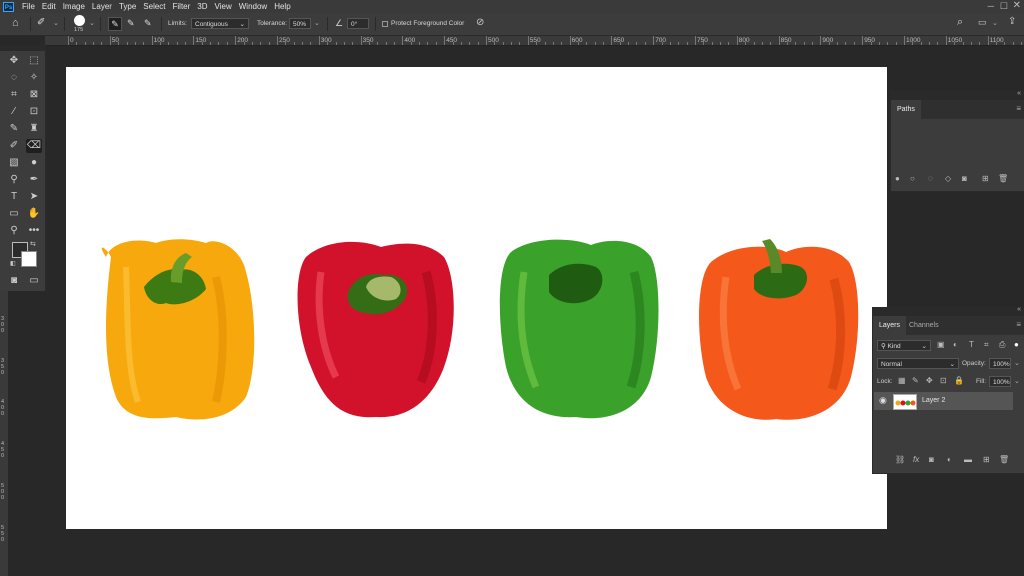 The image size is (1024, 576). What do you see at coordinates (34, 112) in the screenshot?
I see `spot-healing-tool-icon: ⊡` at bounding box center [34, 112].